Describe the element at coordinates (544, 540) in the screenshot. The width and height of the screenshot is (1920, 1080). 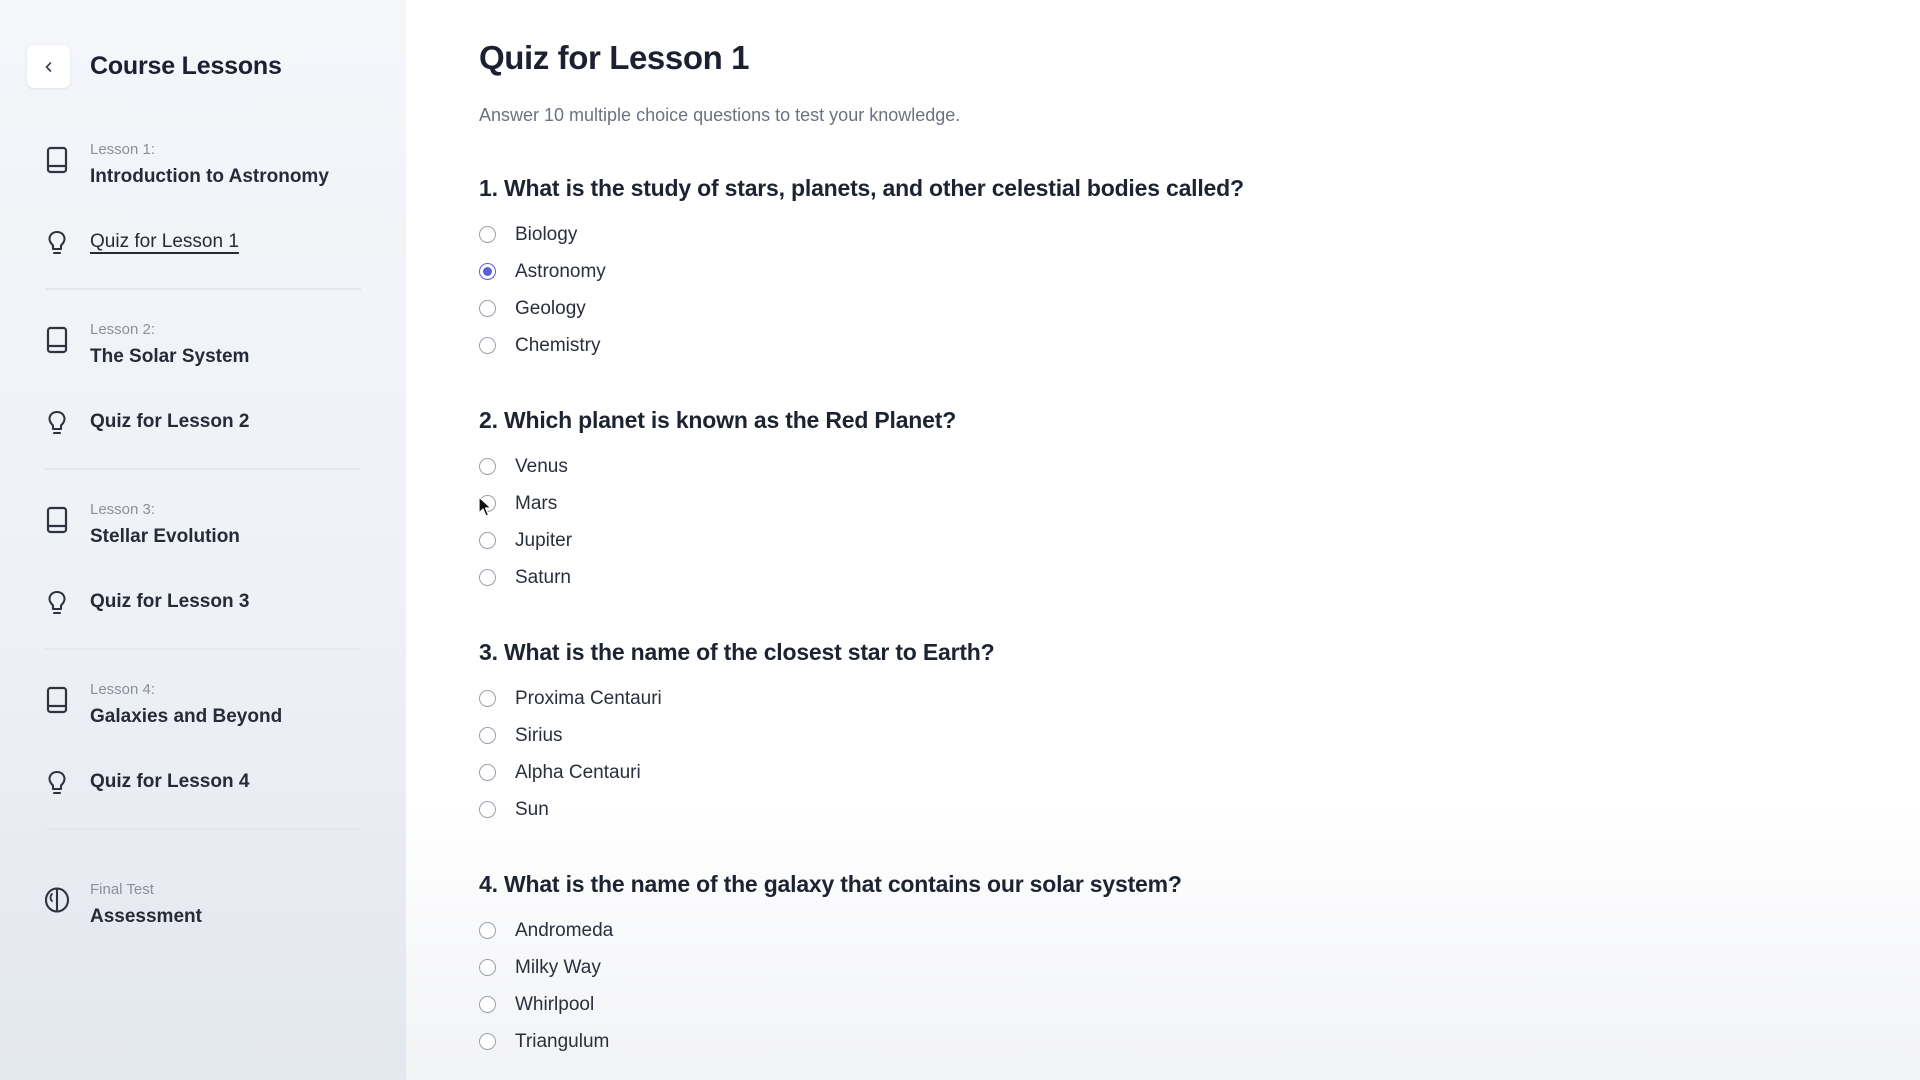
I see `option-label: Jupiter` at that location.